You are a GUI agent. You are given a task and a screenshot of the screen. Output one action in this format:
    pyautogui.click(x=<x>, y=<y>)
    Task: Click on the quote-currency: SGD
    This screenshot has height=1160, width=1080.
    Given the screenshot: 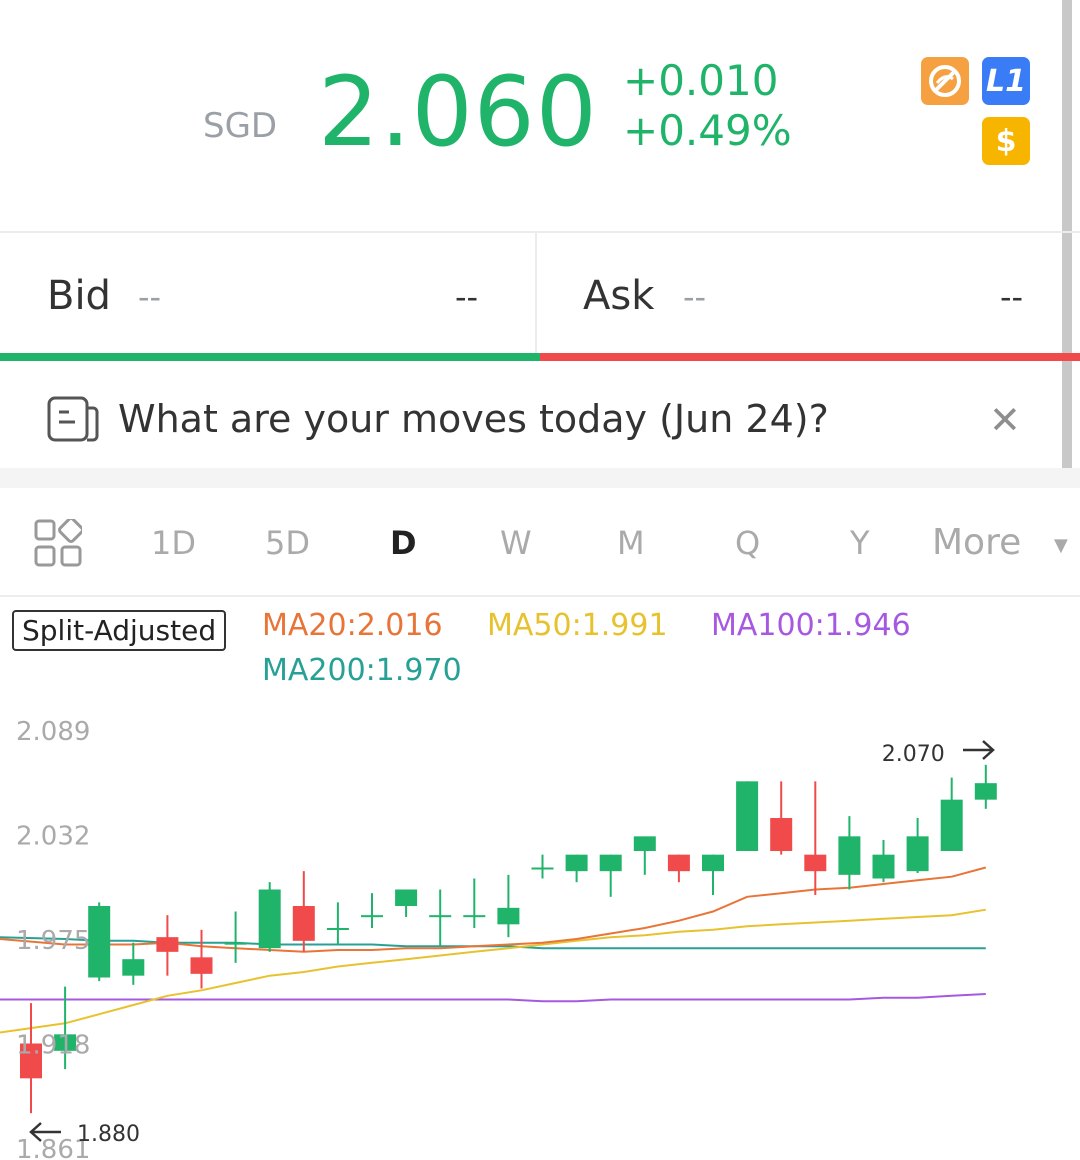 What is the action you would take?
    pyautogui.click(x=240, y=126)
    